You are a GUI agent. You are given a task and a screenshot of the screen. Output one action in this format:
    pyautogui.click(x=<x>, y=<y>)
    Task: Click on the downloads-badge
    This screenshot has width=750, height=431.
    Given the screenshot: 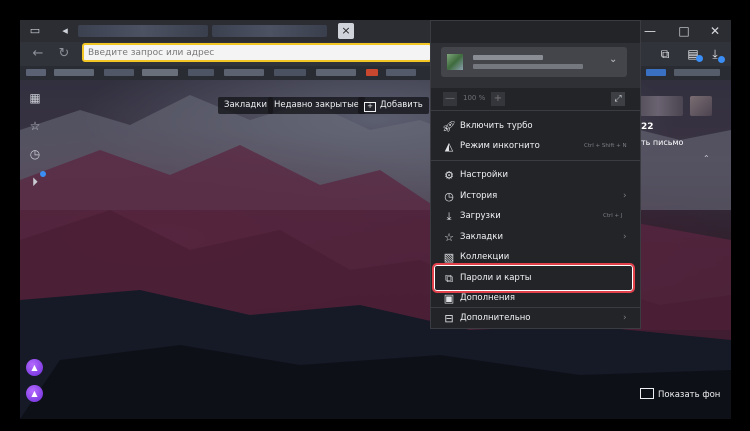 What is the action you would take?
    pyautogui.click(x=721, y=59)
    